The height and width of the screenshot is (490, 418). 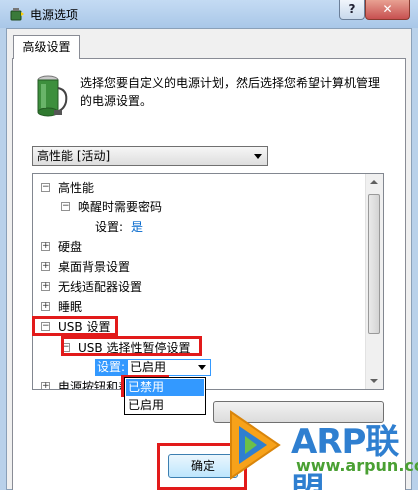 I want to click on arp-logo-icon, so click(x=255, y=445).